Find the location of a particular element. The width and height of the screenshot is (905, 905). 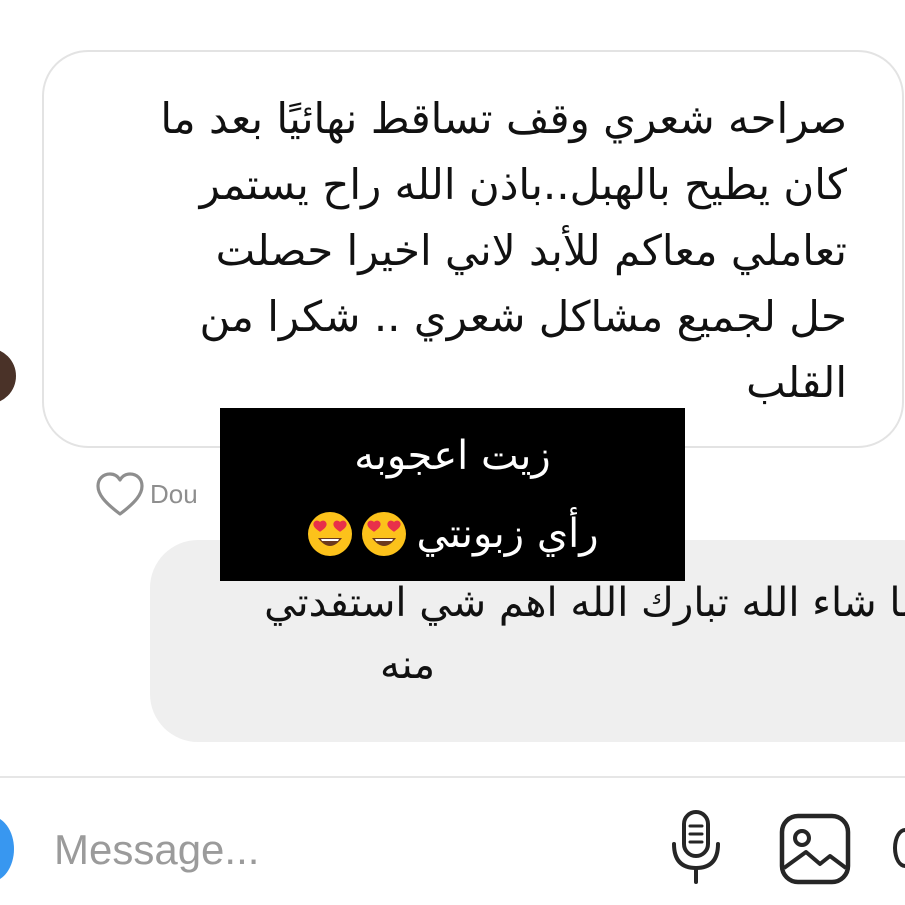

overlay-subtitle-row: رأي زبونتي is located at coordinates (452, 534).